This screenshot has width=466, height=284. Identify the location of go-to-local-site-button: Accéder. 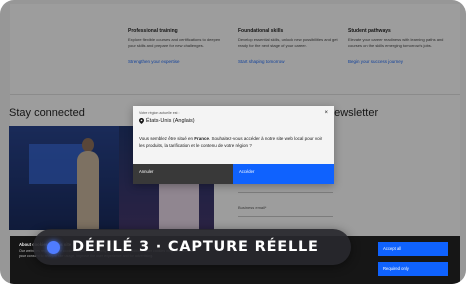
(283, 174).